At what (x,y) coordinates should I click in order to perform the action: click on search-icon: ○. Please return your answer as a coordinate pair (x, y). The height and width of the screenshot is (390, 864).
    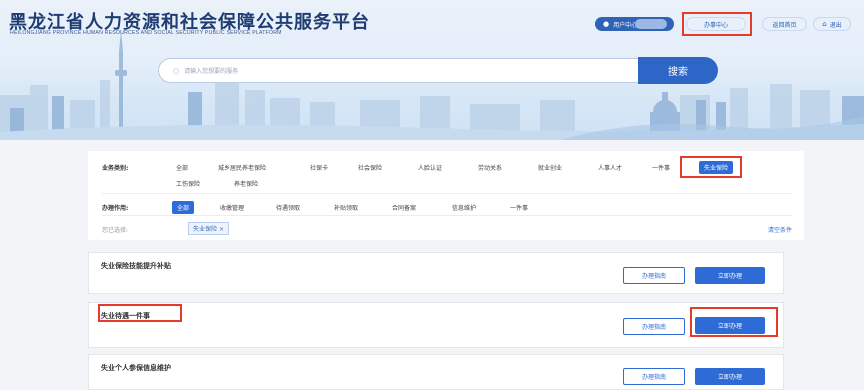
    Looking at the image, I should click on (176, 70).